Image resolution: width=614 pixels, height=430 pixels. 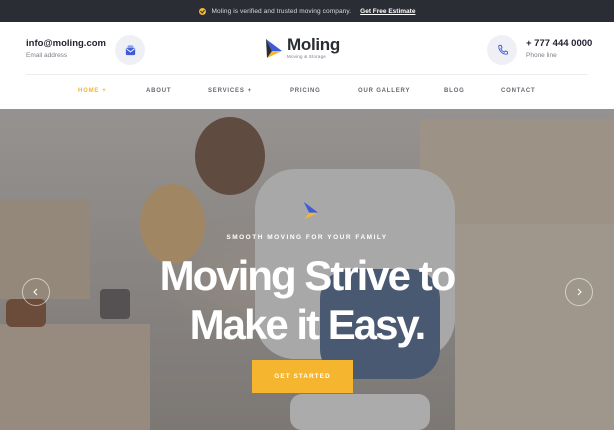 What do you see at coordinates (158, 91) in the screenshot?
I see `nav-item-about: ABOUT` at bounding box center [158, 91].